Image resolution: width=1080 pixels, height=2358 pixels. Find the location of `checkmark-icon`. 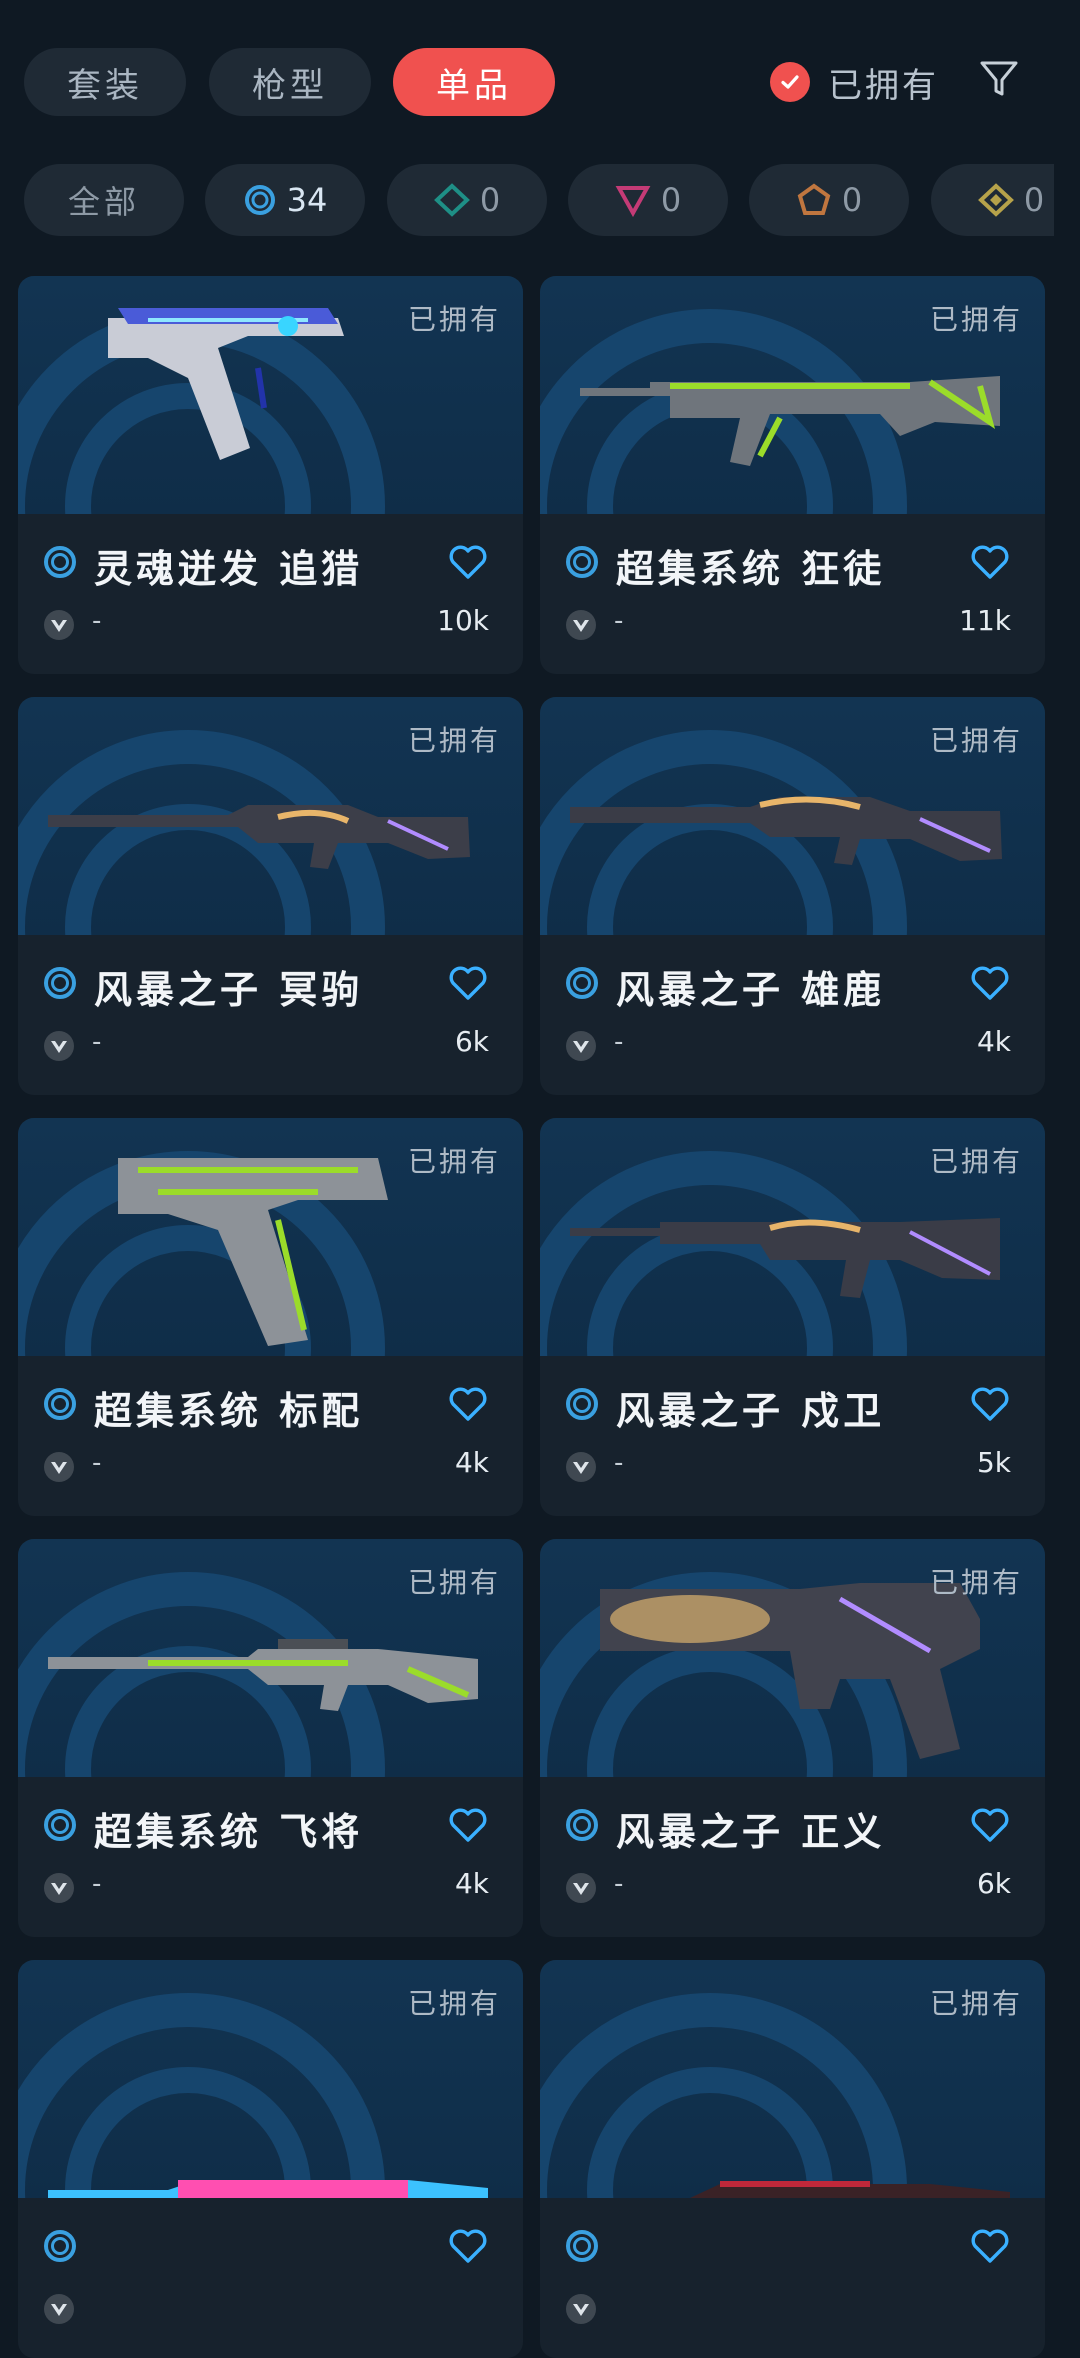

checkmark-icon is located at coordinates (790, 82).